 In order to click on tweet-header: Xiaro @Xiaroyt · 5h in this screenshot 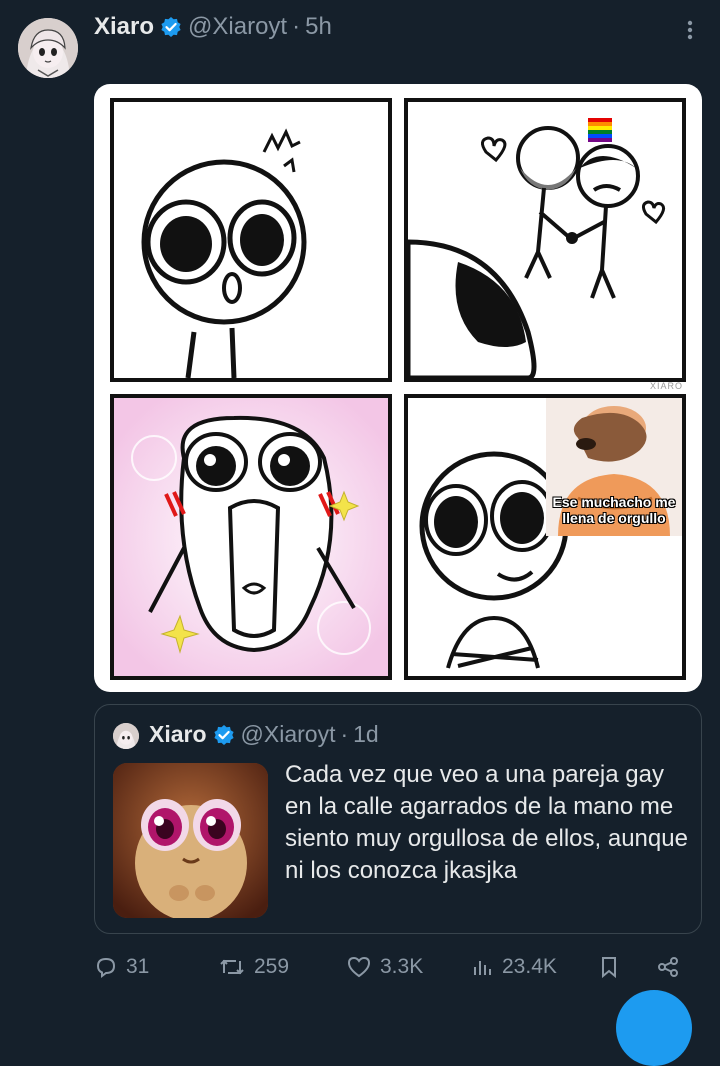, I will do `click(213, 27)`.